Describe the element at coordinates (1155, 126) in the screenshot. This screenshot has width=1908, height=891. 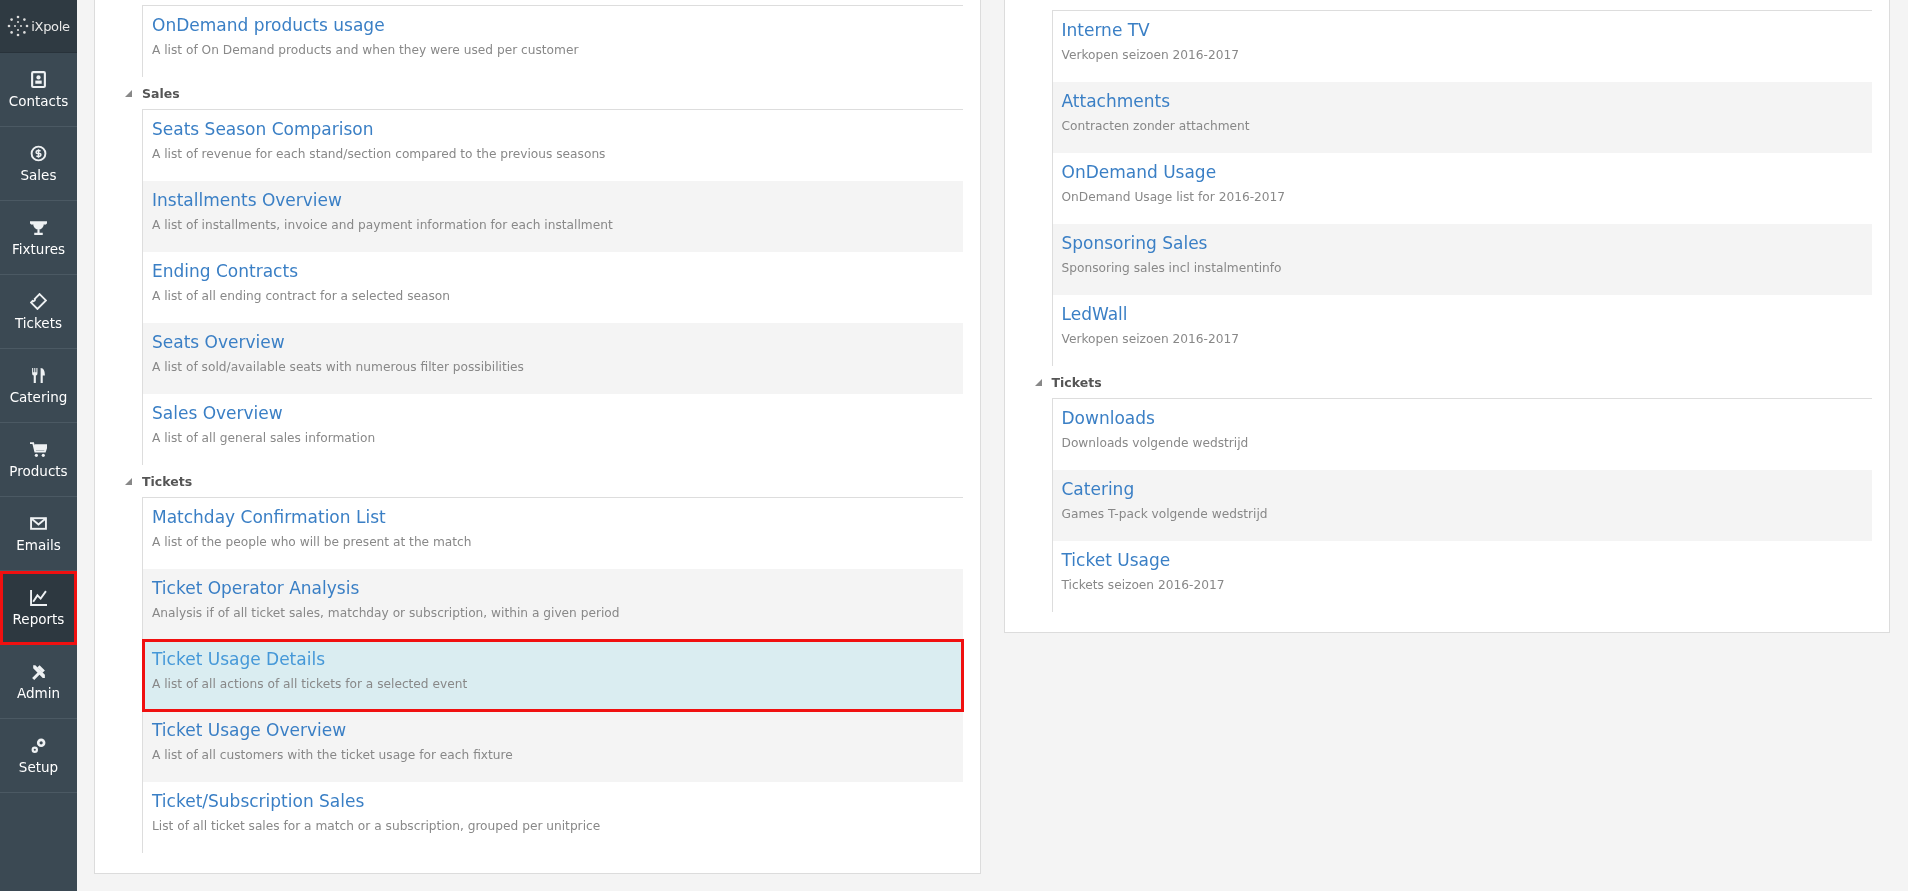
I see `report-description: Contracten zonder attachment` at that location.